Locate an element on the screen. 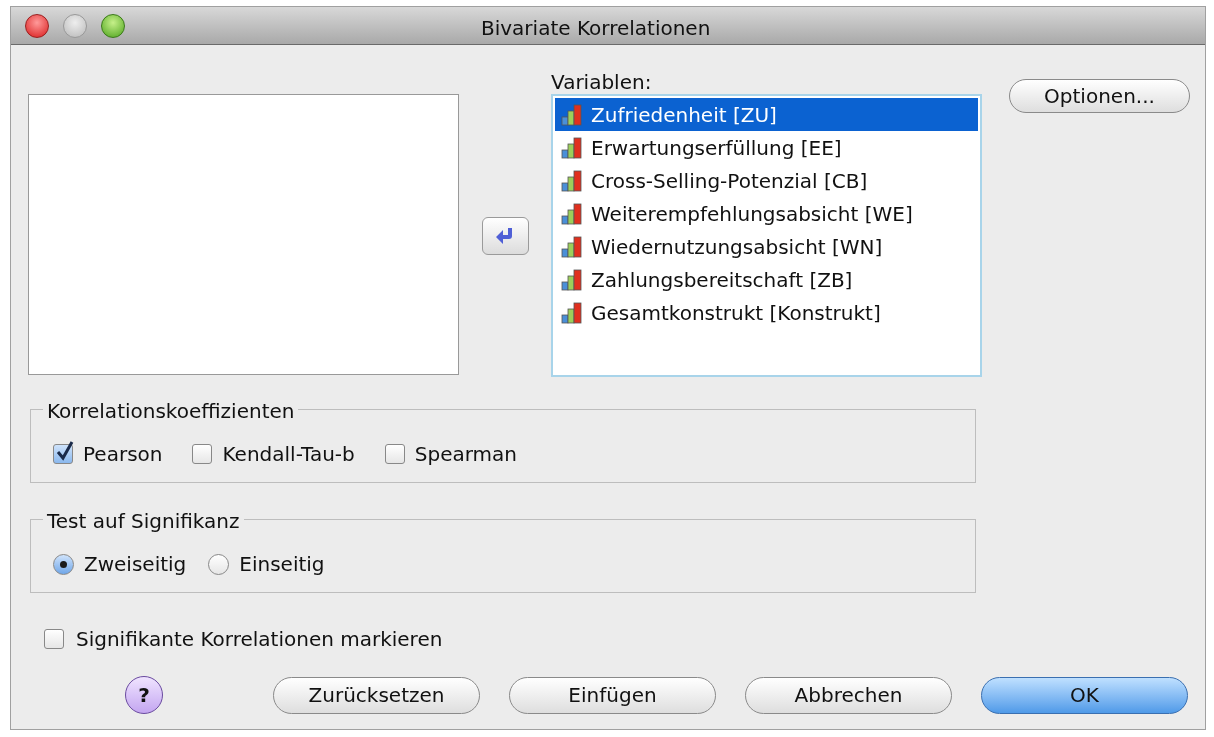 This screenshot has height=737, width=1214. checkbox-label: Signifikante Korrelationen markieren is located at coordinates (259, 639).